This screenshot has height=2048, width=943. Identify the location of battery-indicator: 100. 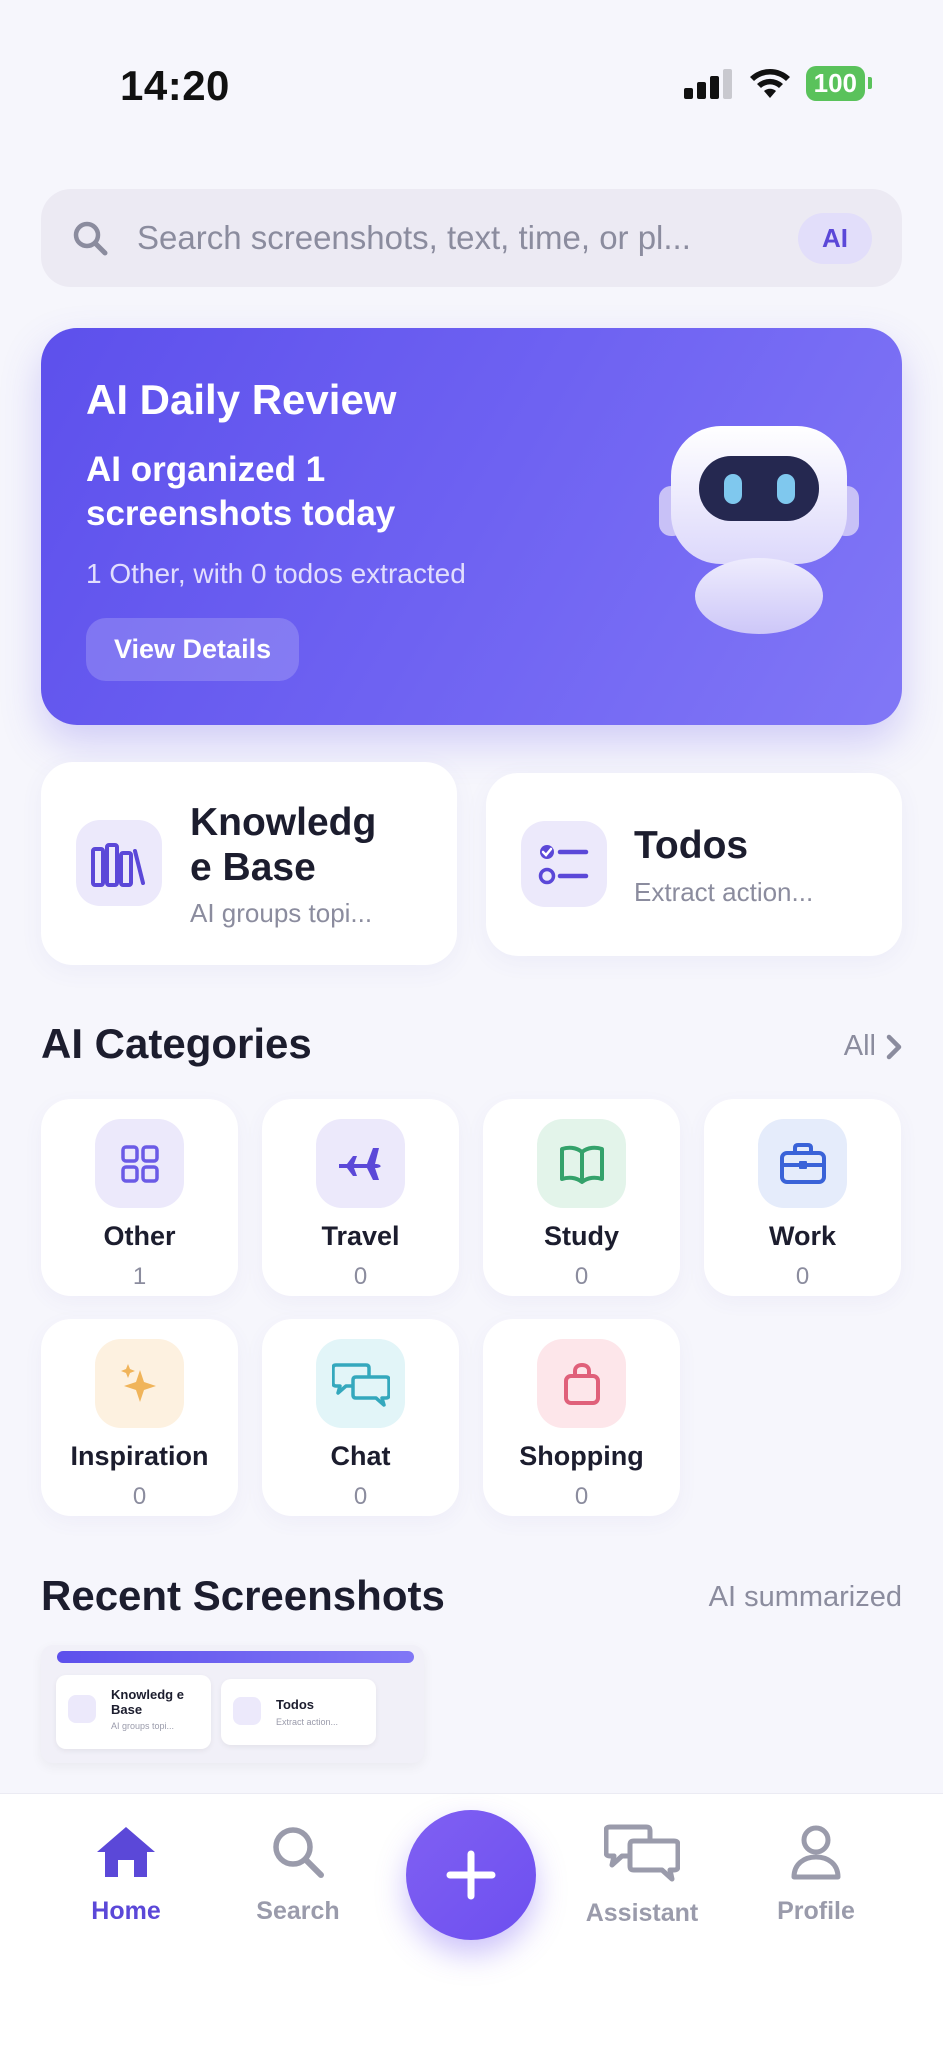
(839, 83).